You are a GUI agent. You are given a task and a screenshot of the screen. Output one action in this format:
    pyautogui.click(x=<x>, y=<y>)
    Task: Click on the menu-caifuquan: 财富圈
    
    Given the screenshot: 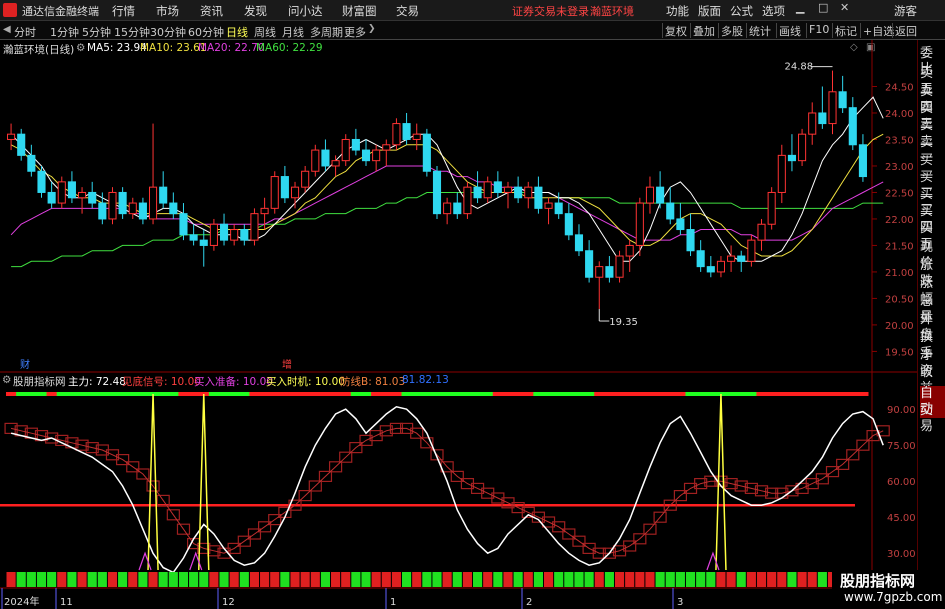 What is the action you would take?
    pyautogui.click(x=359, y=11)
    